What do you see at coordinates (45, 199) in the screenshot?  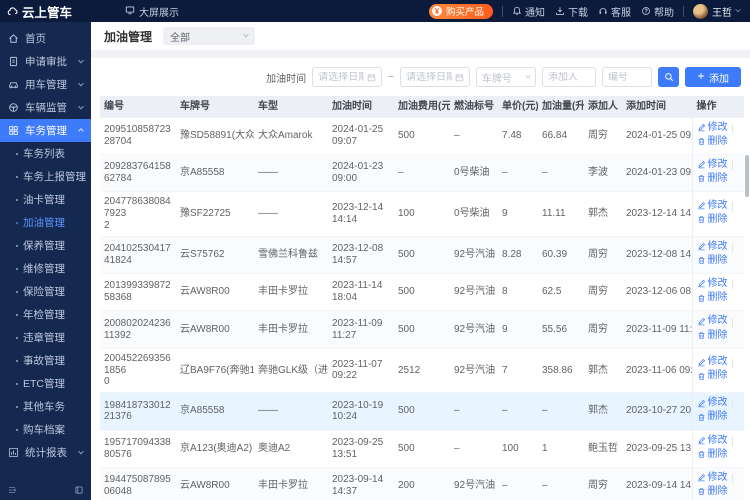 I see `sidebar-item-油卡管理: 油卡管理` at bounding box center [45, 199].